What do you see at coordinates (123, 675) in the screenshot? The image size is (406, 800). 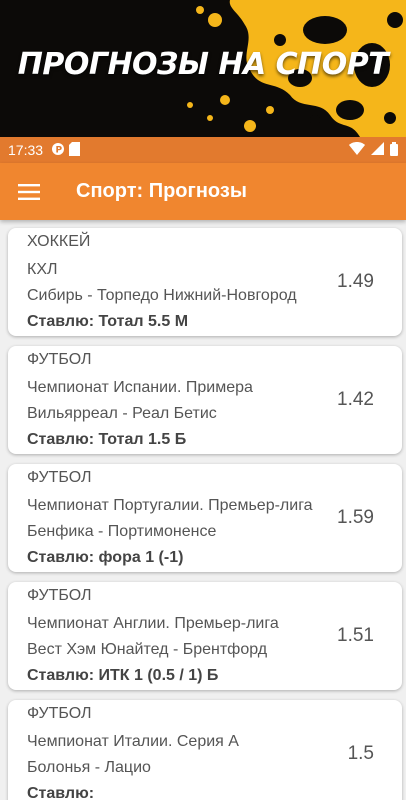 I see `bet-label: Ставлю: ИТК 1 (0.5 / 1) Б` at bounding box center [123, 675].